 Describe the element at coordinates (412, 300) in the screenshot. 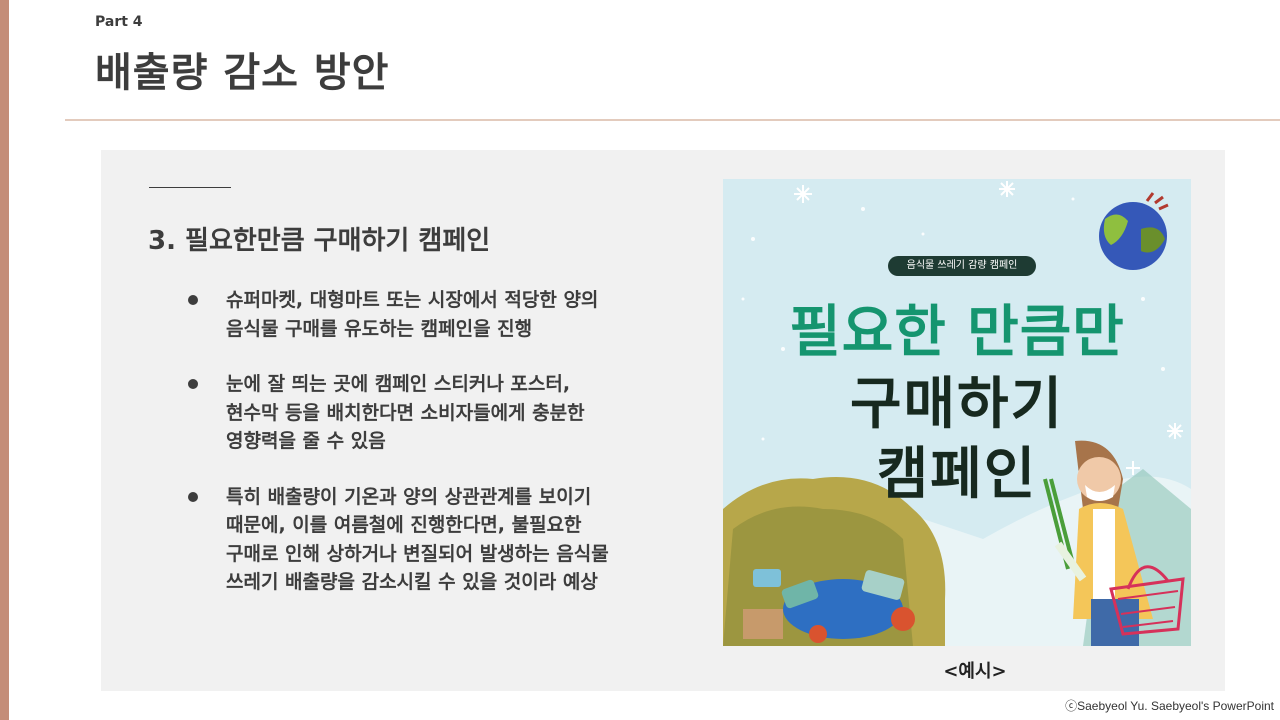

I see `bullet-line: 슈퍼마켓, 대형마트 또는 시장에서 적당한 양의` at that location.